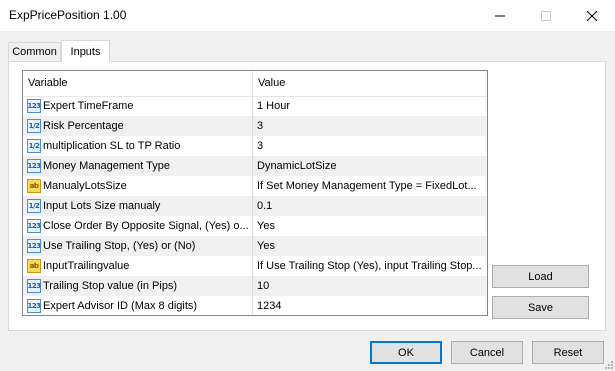  Describe the element at coordinates (307, 15) in the screenshot. I see `title-bar: ExpPricePosition 1.00` at that location.